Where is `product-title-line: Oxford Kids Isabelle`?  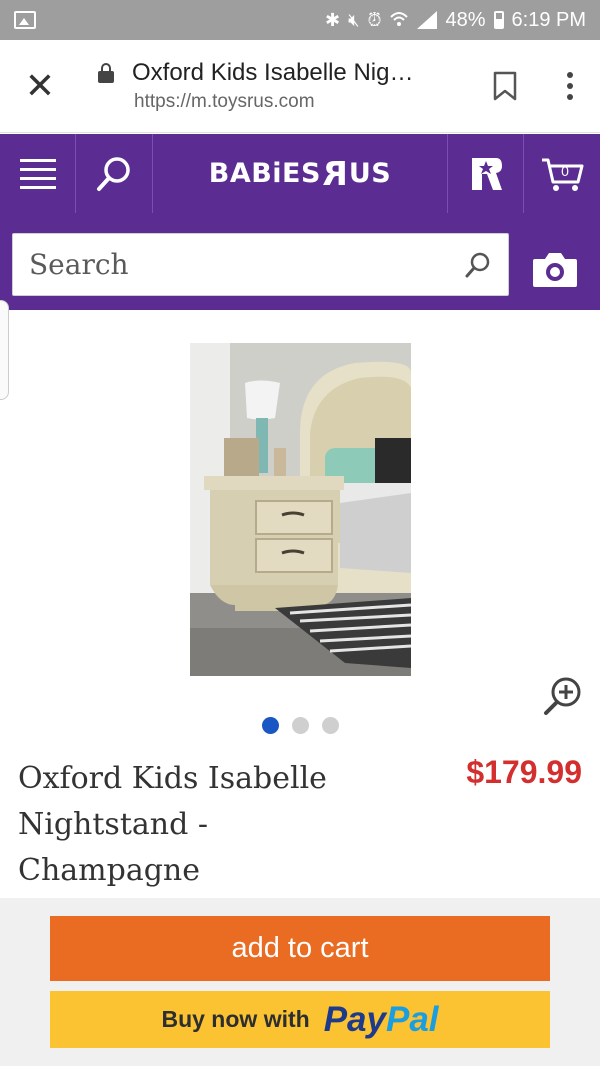
product-title-line: Oxford Kids Isabelle is located at coordinates (172, 778).